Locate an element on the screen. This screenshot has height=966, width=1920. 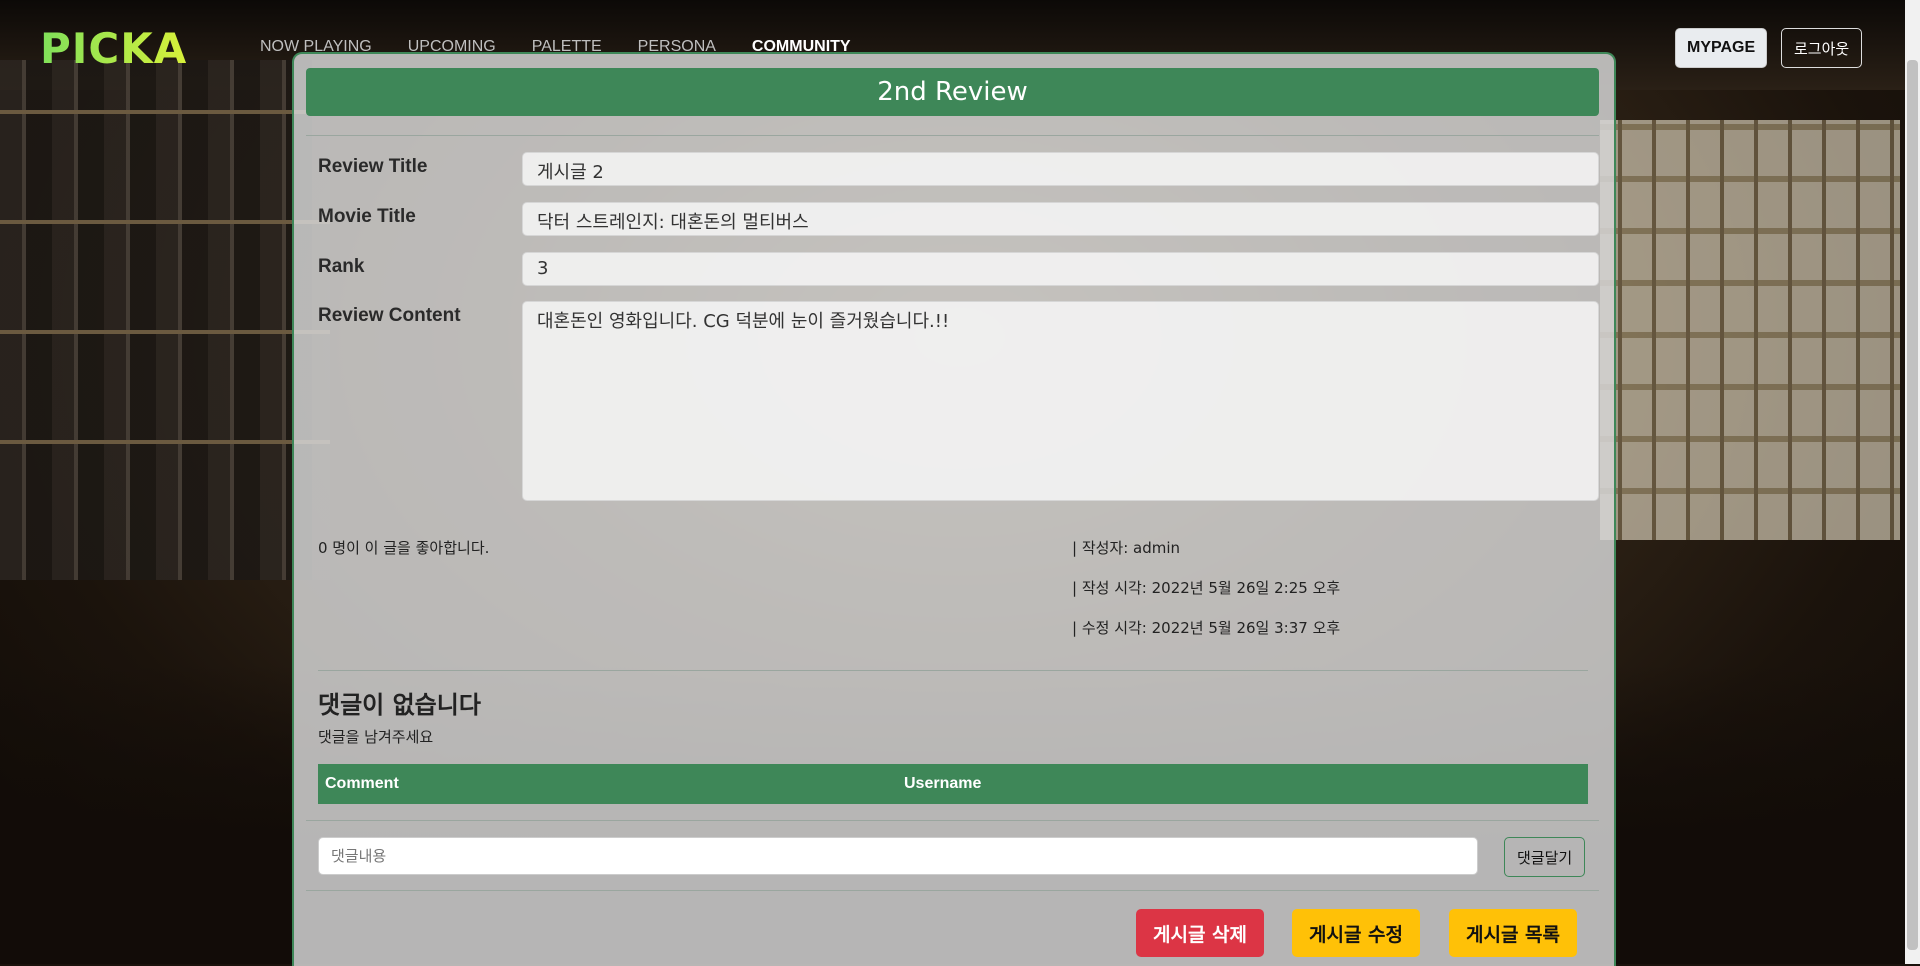
movie-title-label: Movie Title is located at coordinates (367, 216).